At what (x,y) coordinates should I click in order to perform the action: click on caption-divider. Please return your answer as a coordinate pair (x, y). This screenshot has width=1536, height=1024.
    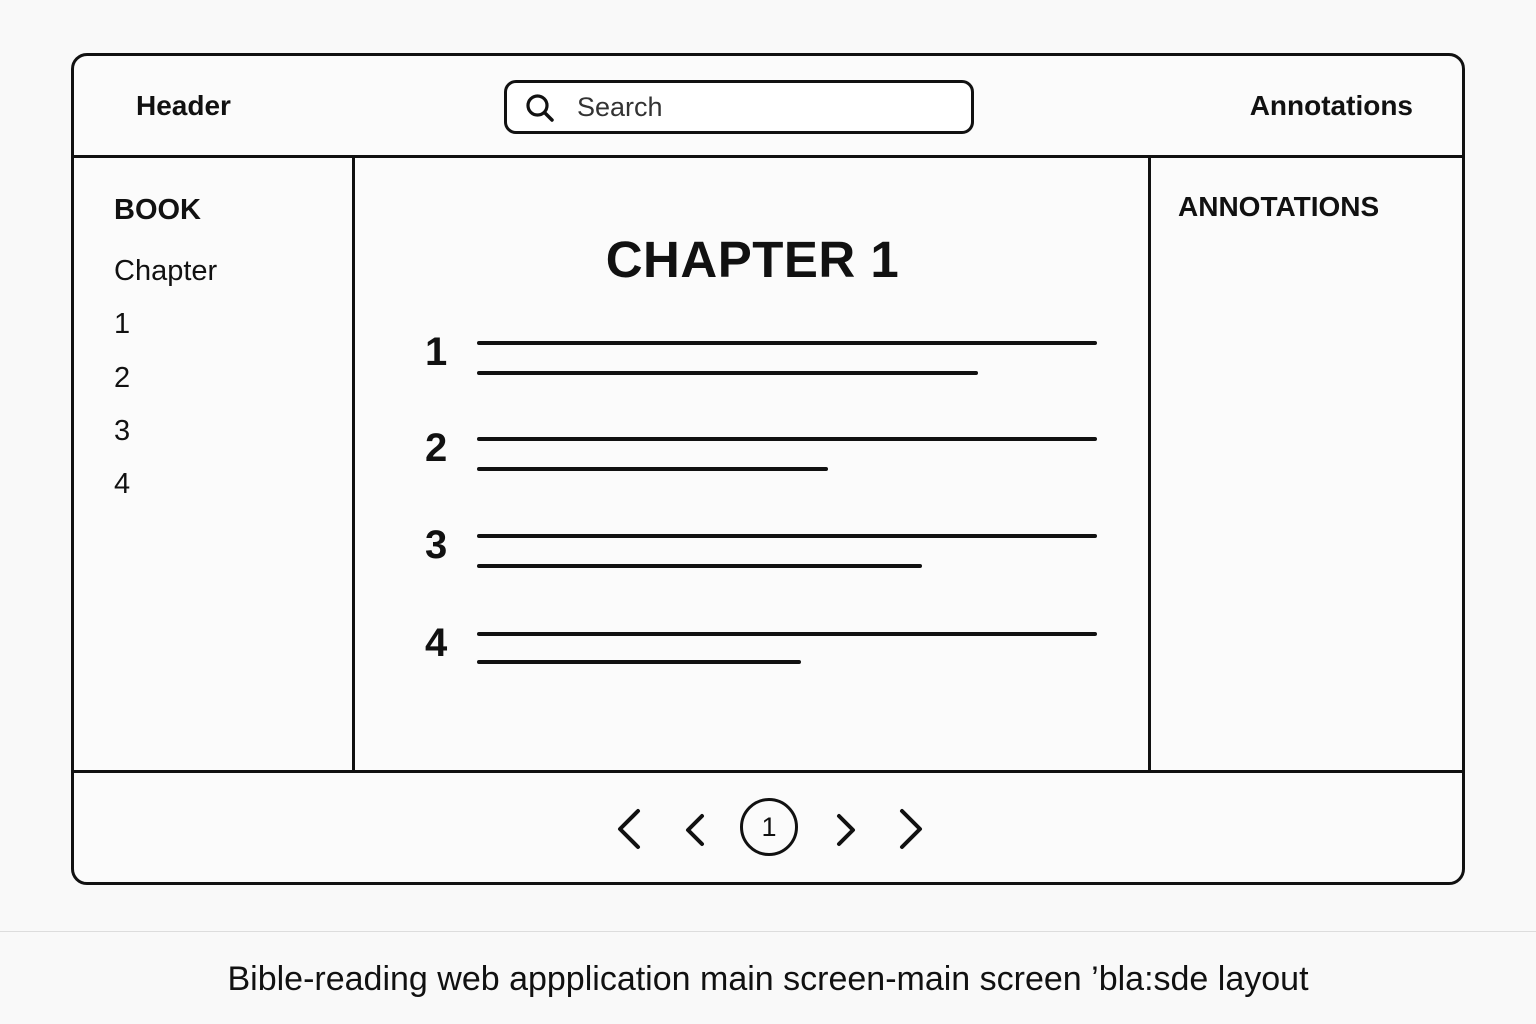
    Looking at the image, I should click on (768, 931).